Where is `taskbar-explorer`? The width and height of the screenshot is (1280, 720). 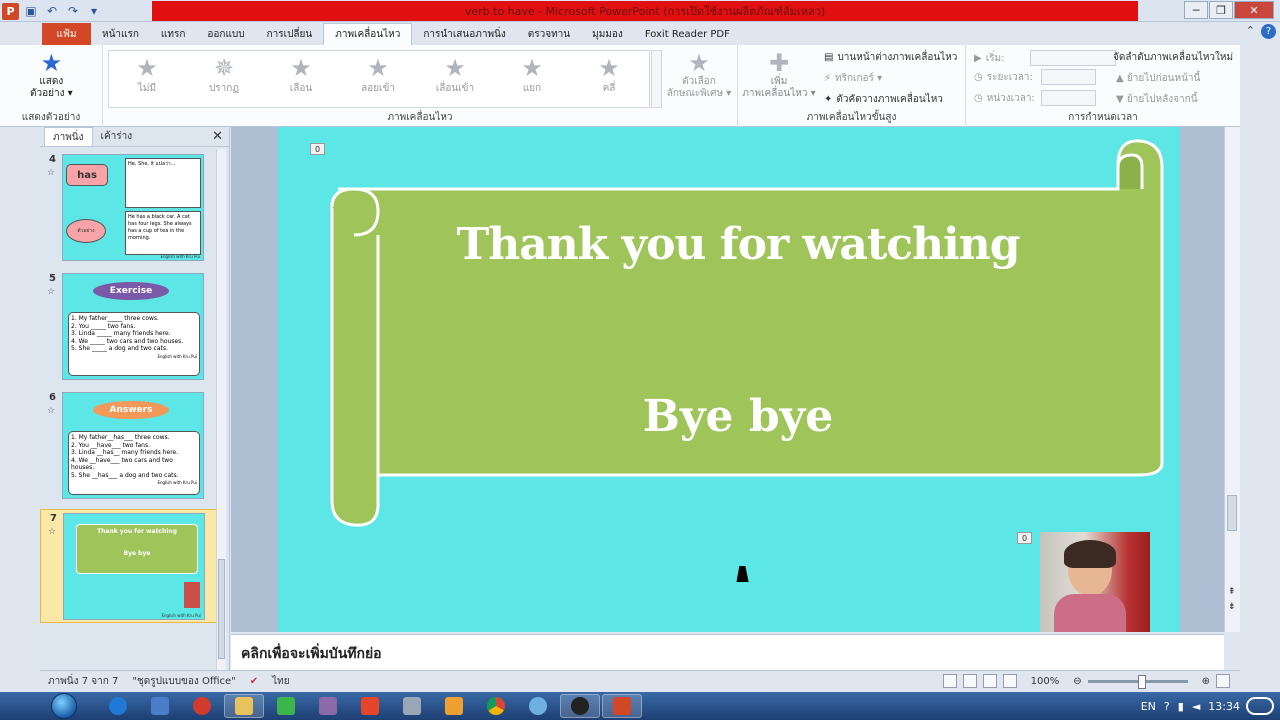
taskbar-explorer is located at coordinates (244, 706).